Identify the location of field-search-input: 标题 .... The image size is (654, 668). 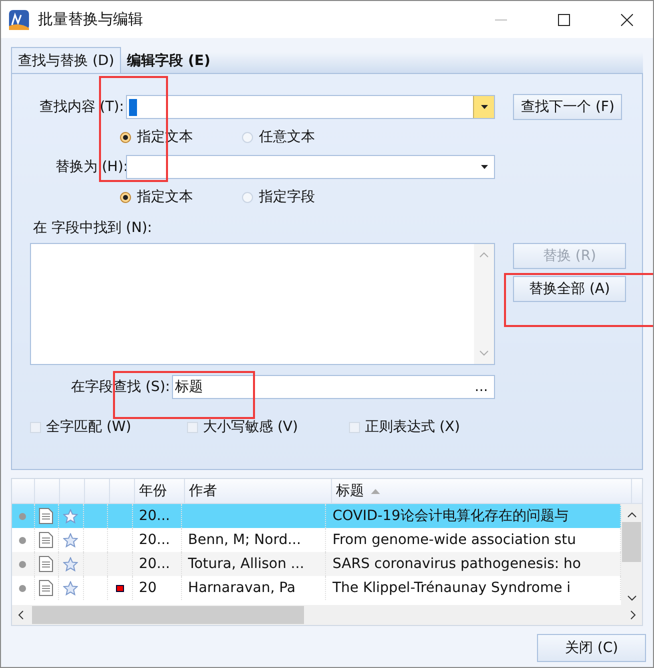
(333, 387).